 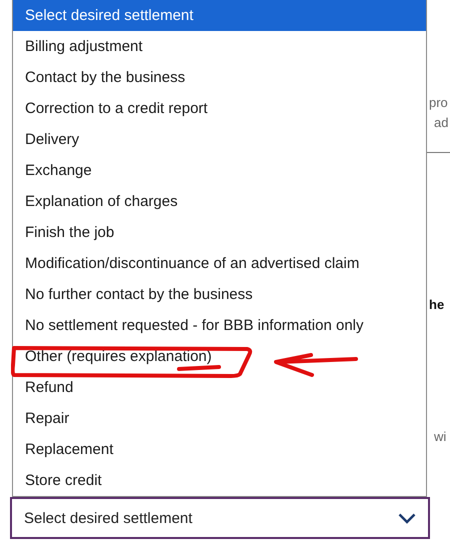 I want to click on body-text: ad, so click(x=442, y=123).